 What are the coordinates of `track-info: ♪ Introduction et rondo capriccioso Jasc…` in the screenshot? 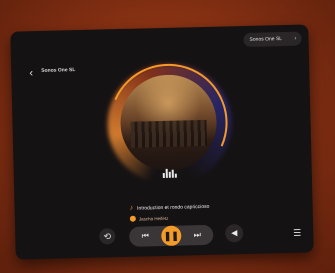 It's located at (190, 212).